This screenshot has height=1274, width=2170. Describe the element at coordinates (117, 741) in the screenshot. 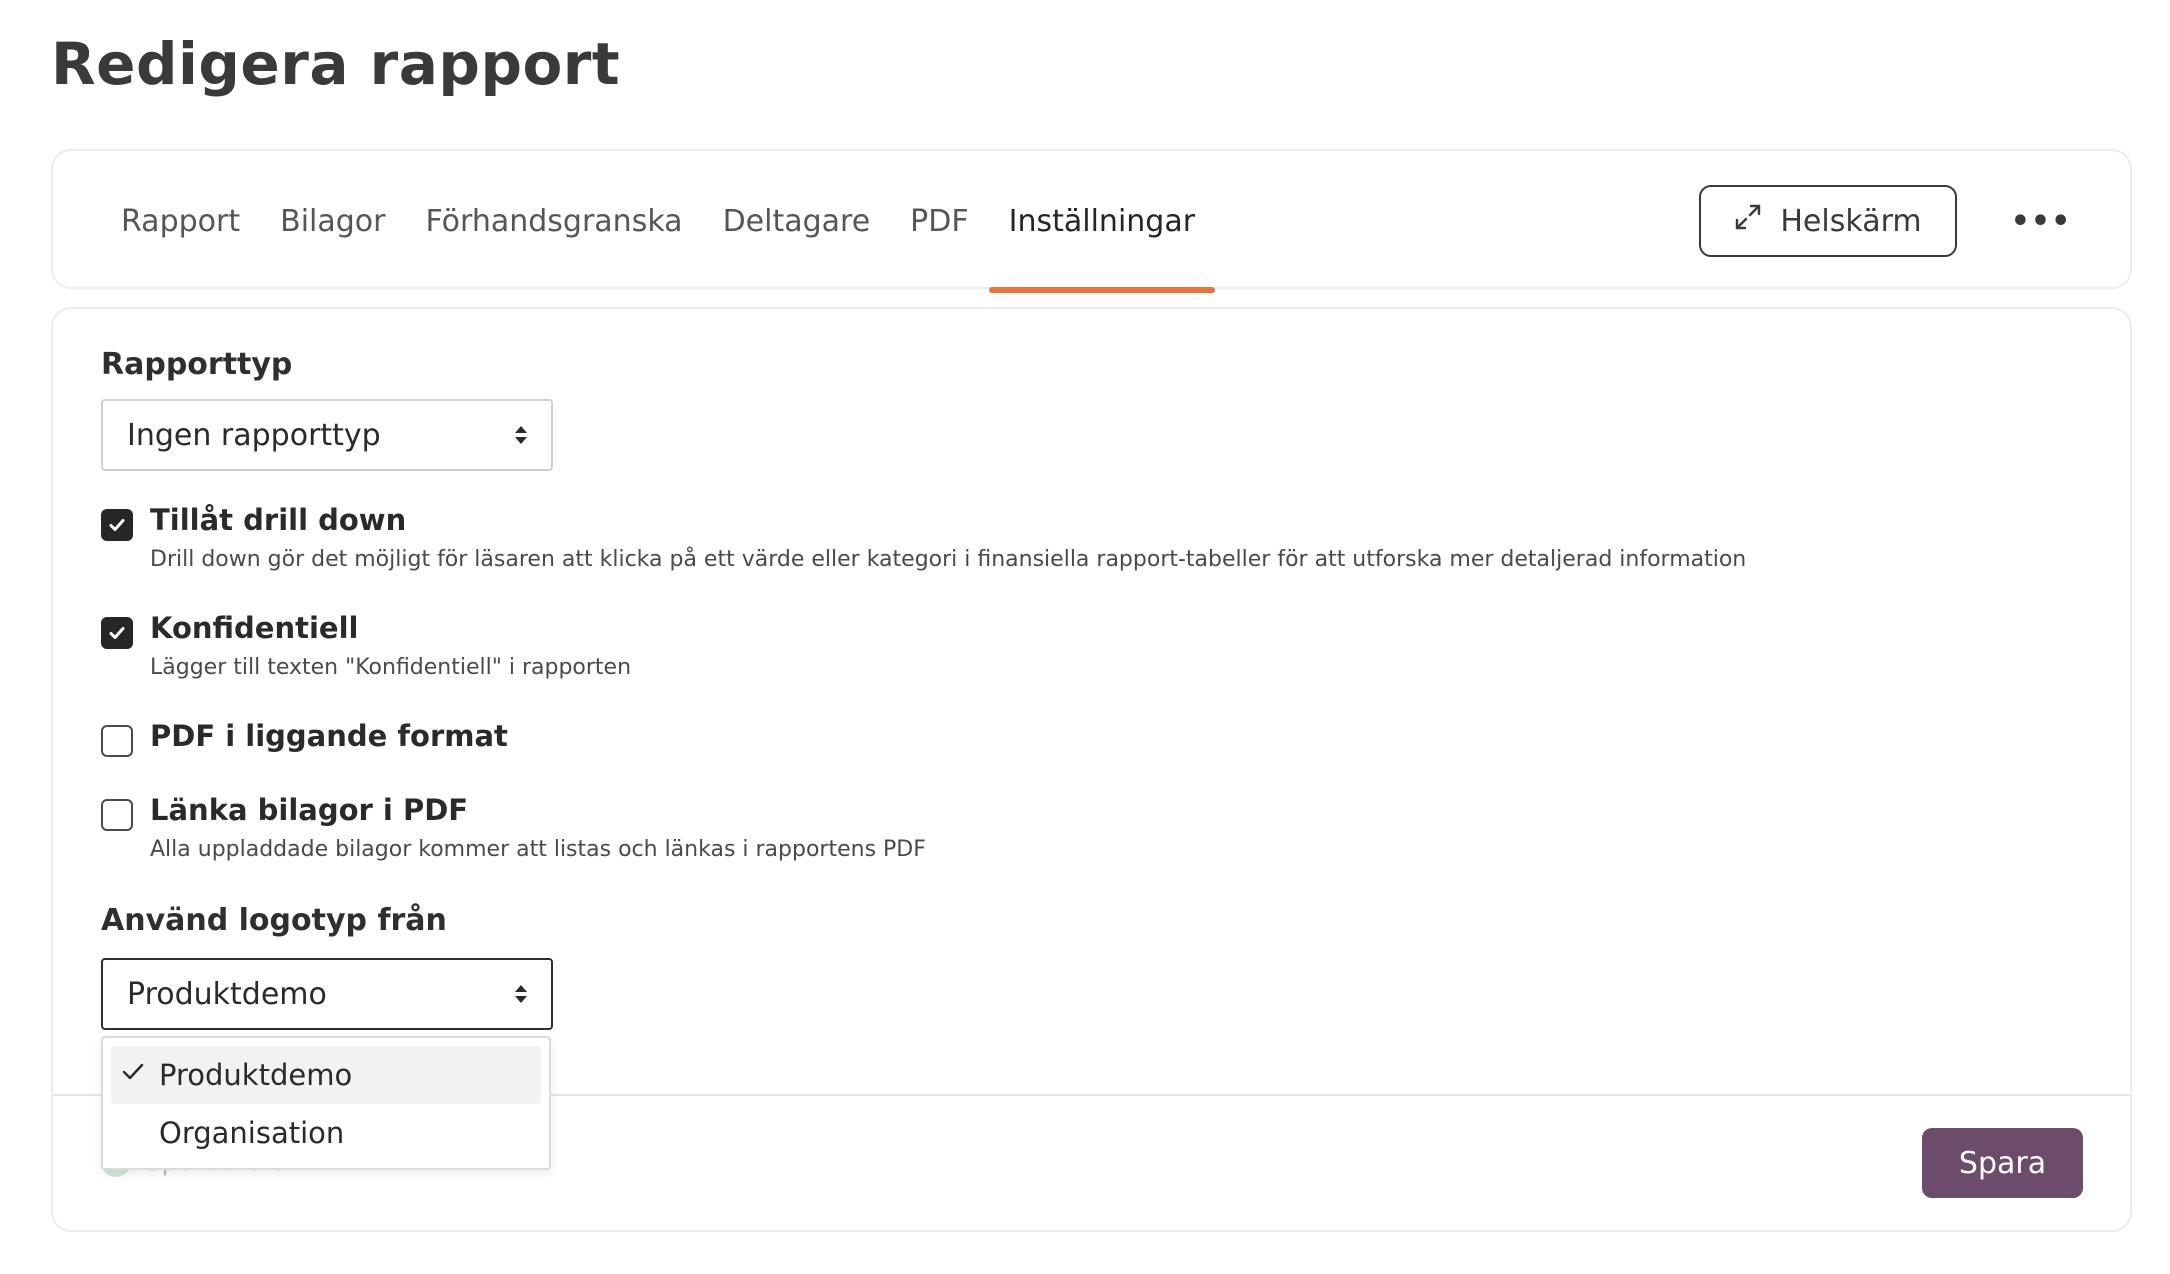

I see `landscape-pdf-checkbox` at that location.